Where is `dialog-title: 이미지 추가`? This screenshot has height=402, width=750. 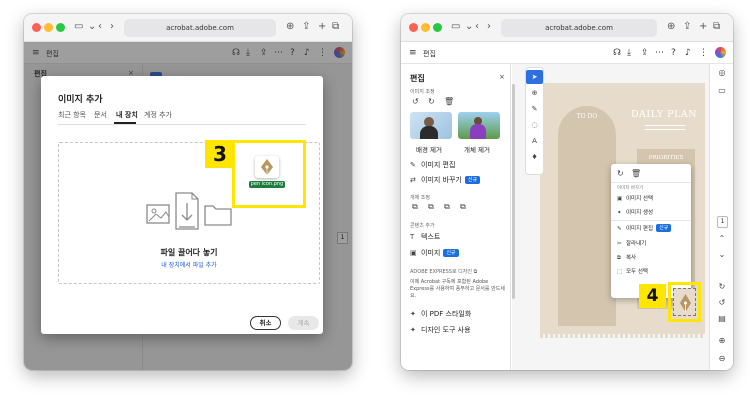 dialog-title: 이미지 추가 is located at coordinates (80, 100).